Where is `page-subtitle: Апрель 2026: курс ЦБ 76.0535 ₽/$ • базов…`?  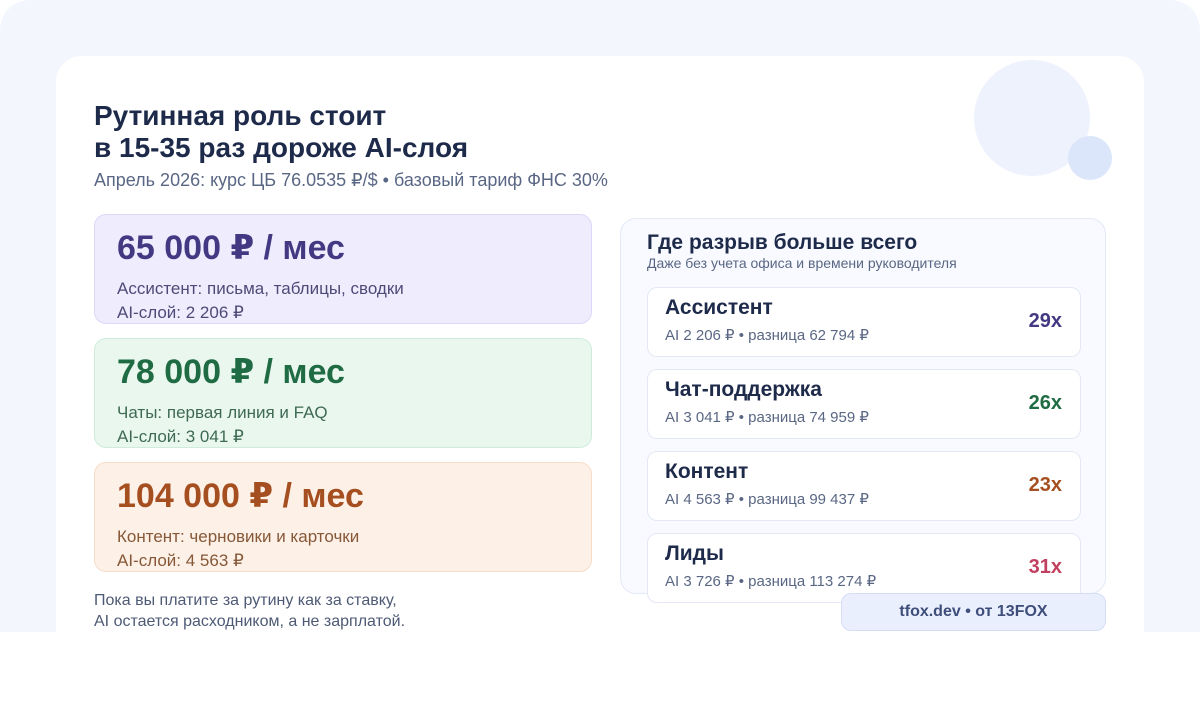 page-subtitle: Апрель 2026: курс ЦБ 76.0535 ₽/$ • базов… is located at coordinates (351, 180).